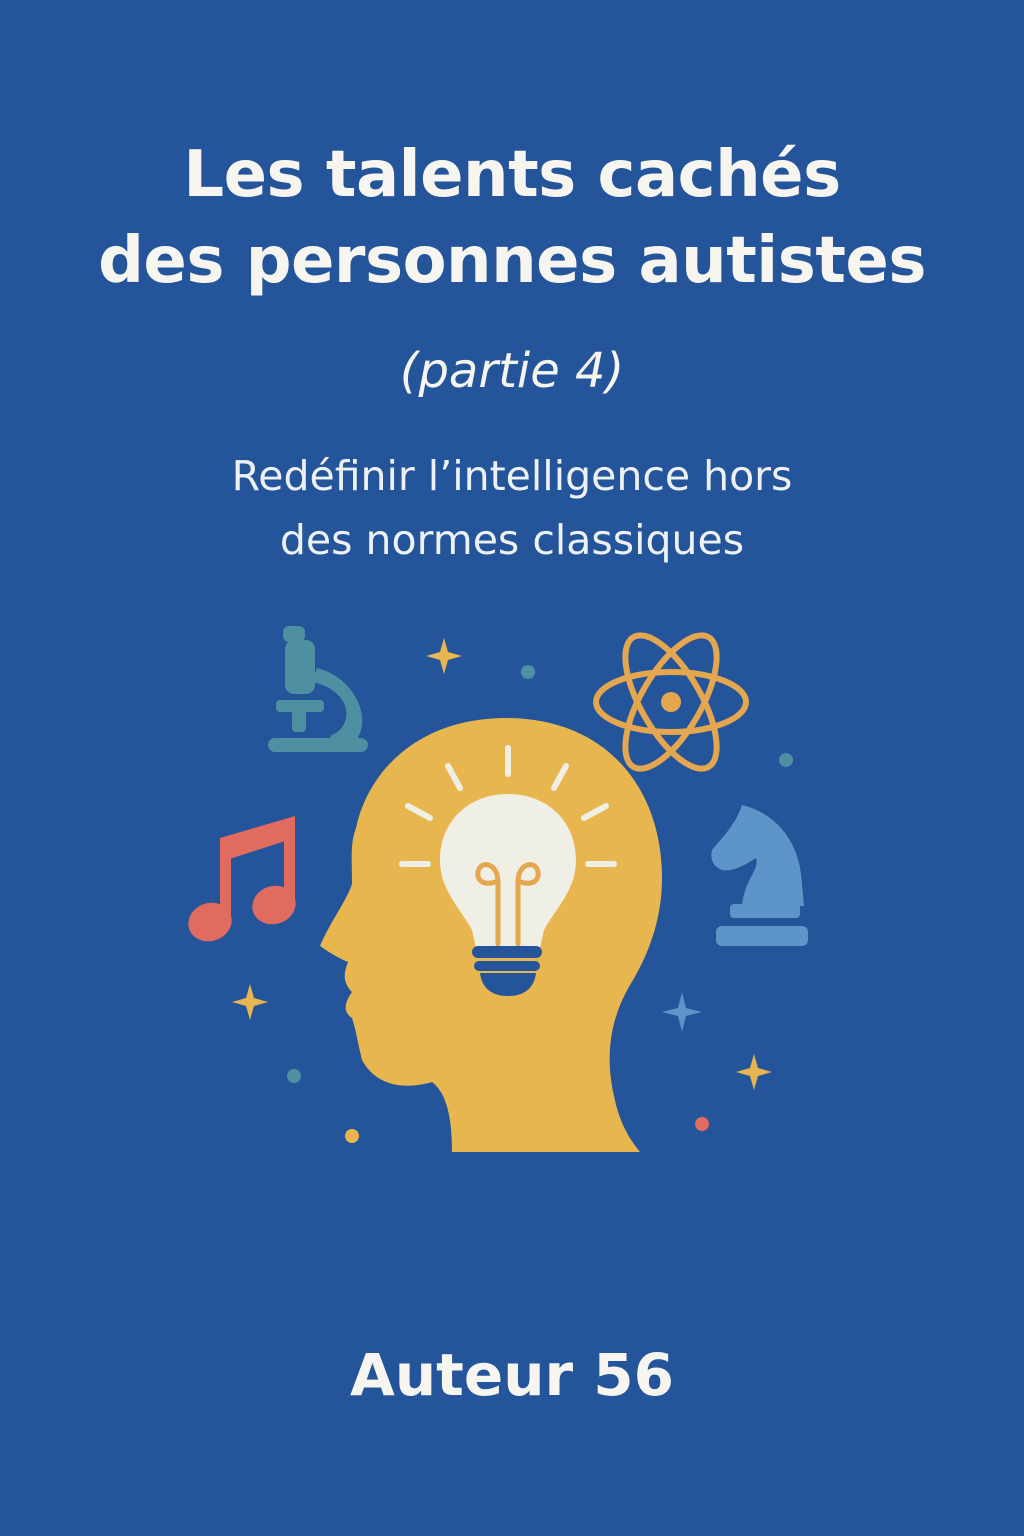  Describe the element at coordinates (242, 879) in the screenshot. I see `music-note-icon` at that location.